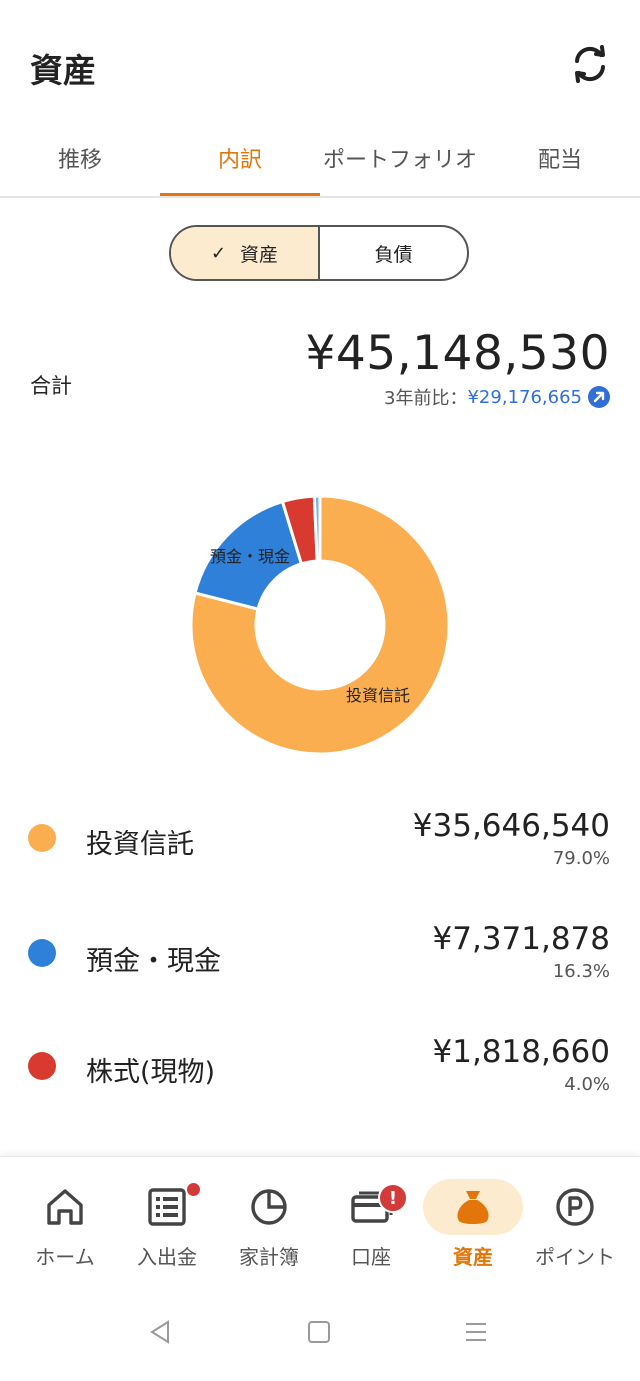 The height and width of the screenshot is (1381, 640). I want to click on change-vs-3-years: 3年前比： ¥29,176,665, so click(497, 397).